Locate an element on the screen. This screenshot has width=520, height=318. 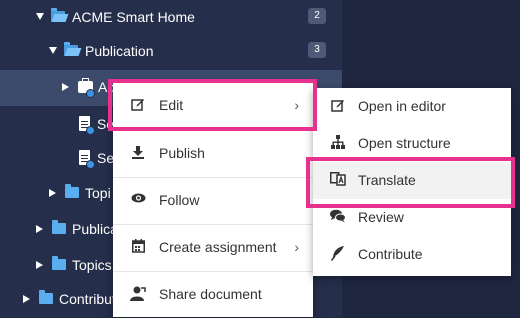
tree-row-acme-smart-home: ACME Smart Home 2 is located at coordinates (171, 18).